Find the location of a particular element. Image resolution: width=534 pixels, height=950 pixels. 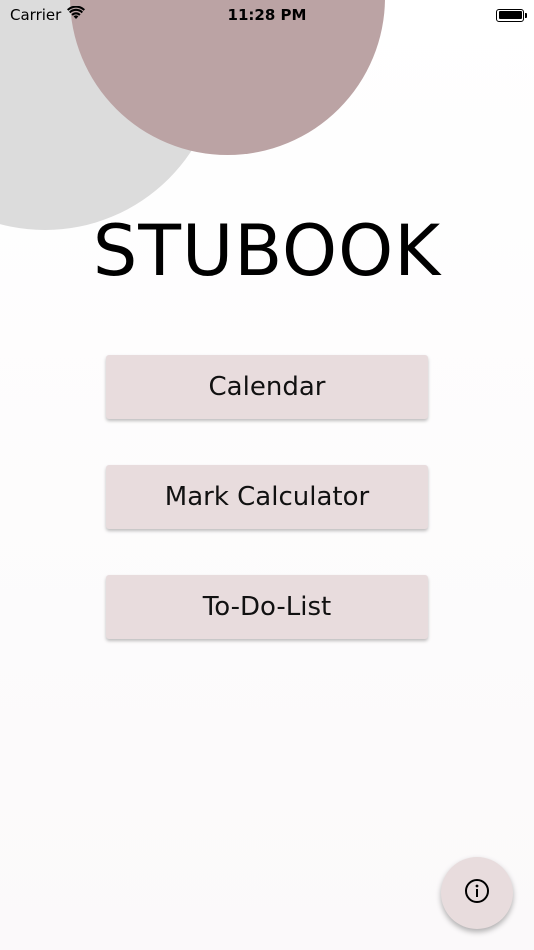

battery-level is located at coordinates (510, 15).